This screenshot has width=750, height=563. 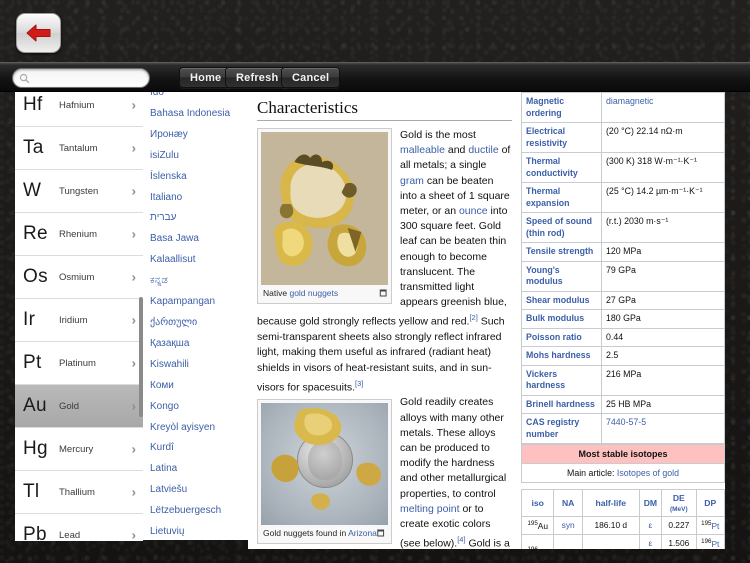 What do you see at coordinates (679, 541) in the screenshot?
I see `isotope-decay-energy: 1.506` at bounding box center [679, 541].